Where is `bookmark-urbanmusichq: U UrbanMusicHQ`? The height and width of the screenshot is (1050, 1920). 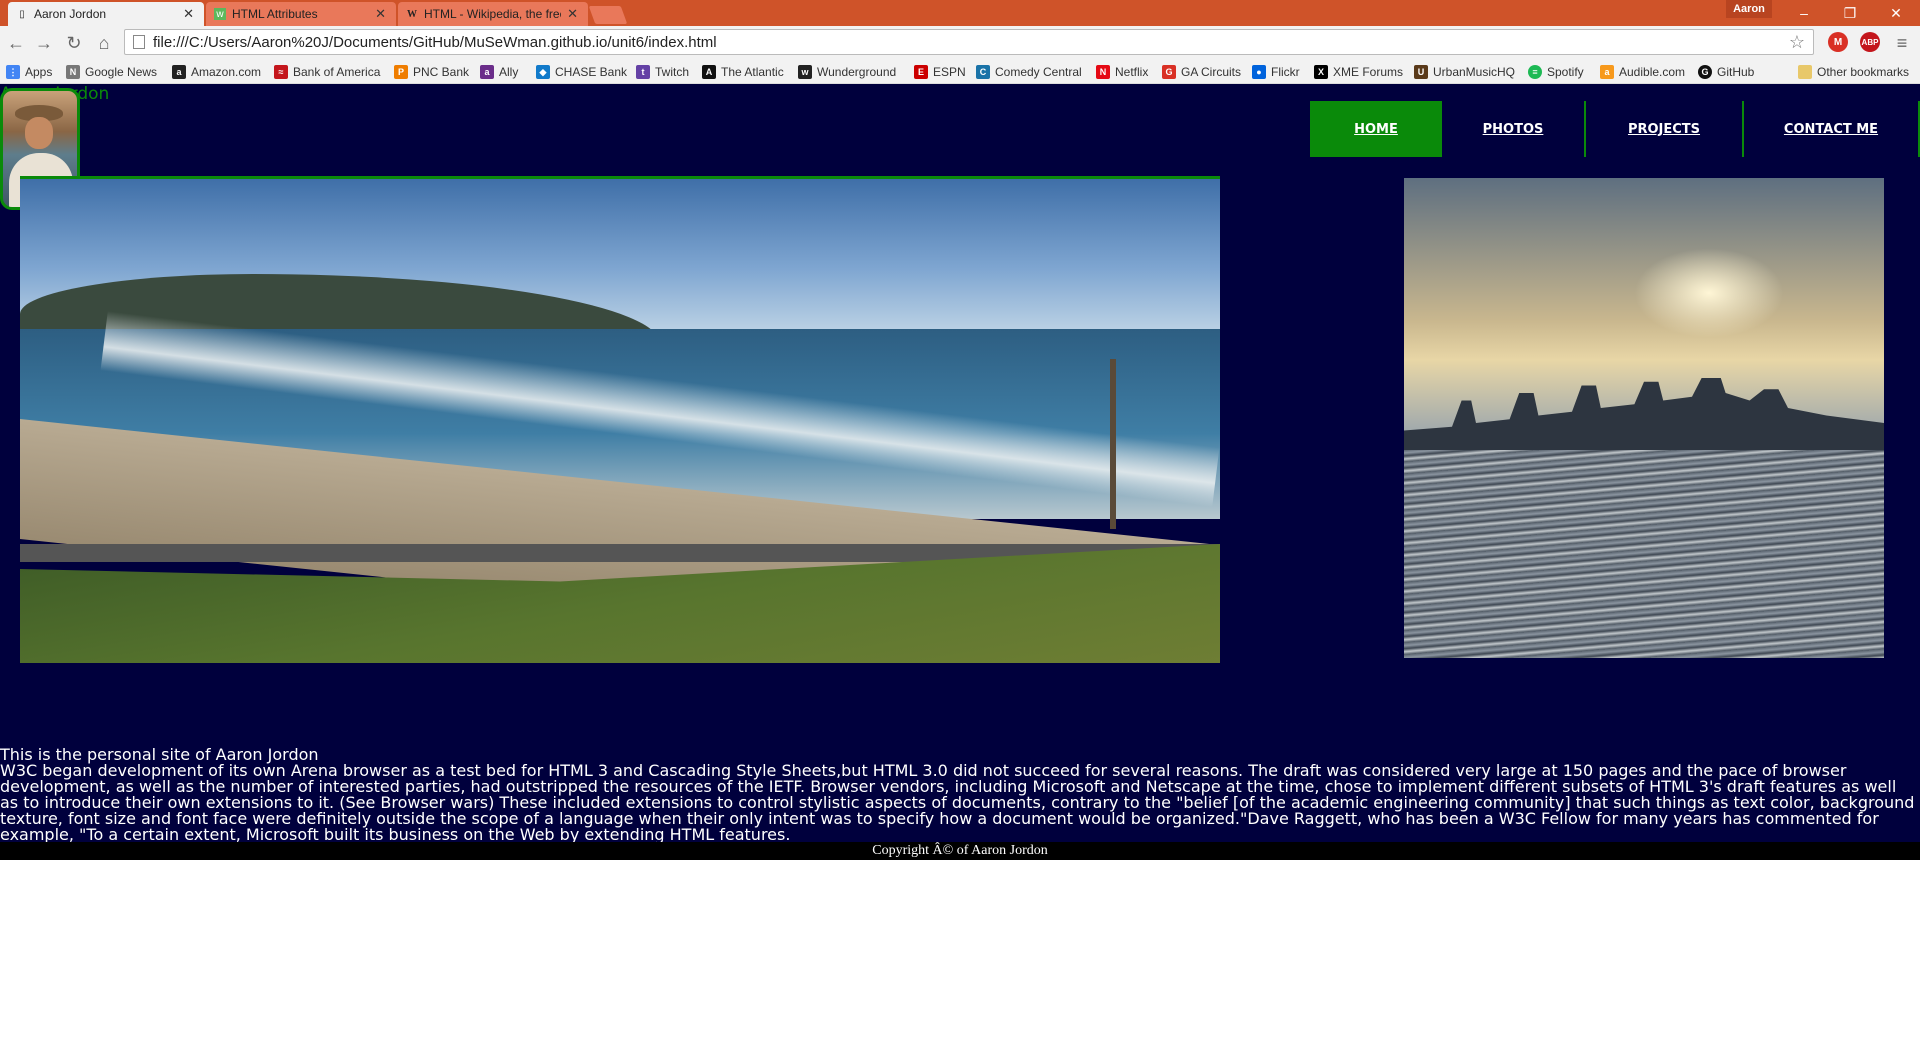
bookmark-urbanmusichq: U UrbanMusicHQ is located at coordinates (1464, 72).